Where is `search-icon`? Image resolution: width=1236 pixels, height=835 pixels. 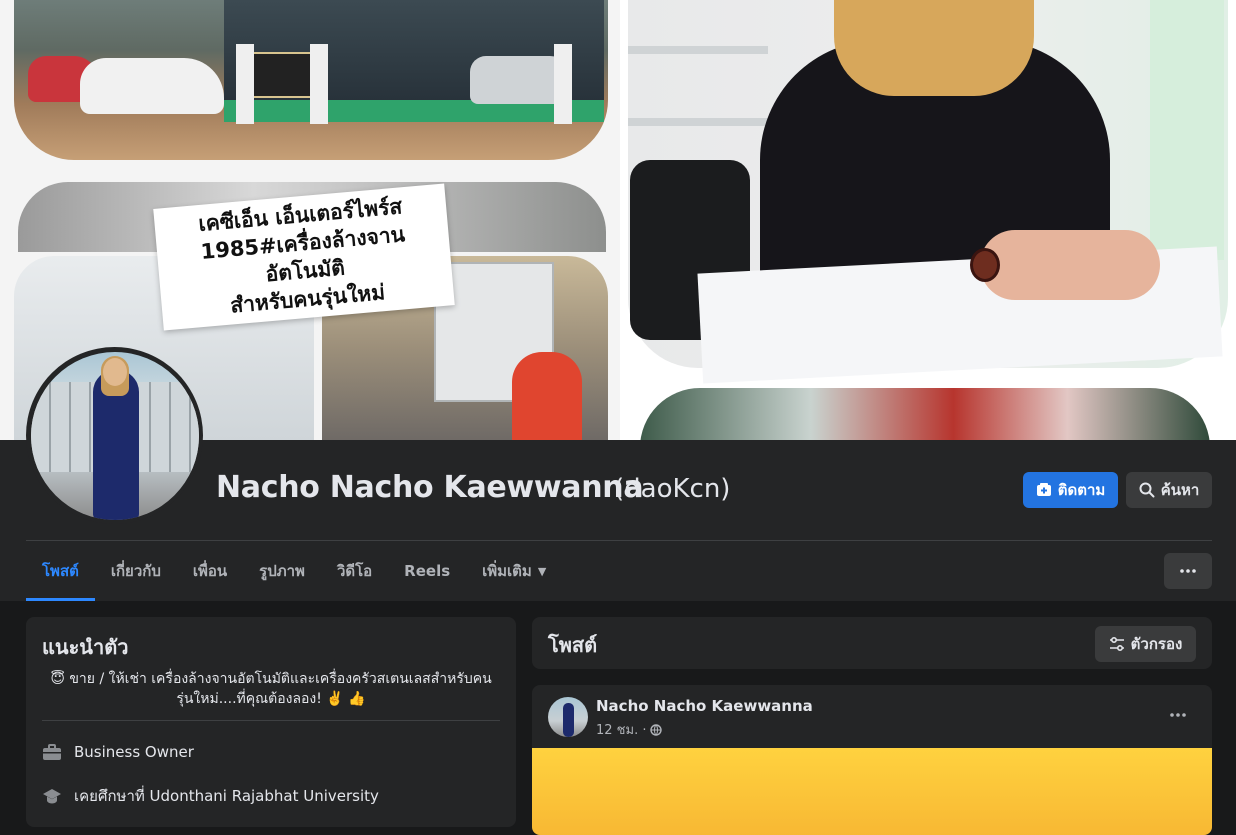
search-icon is located at coordinates (1147, 490).